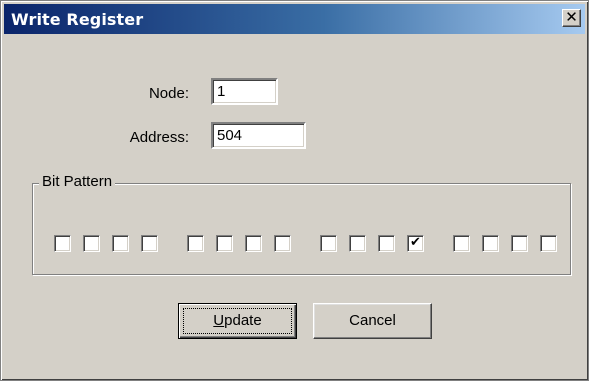 The width and height of the screenshot is (589, 381). What do you see at coordinates (77, 181) in the screenshot?
I see `bit-pattern-label: Bit Pattern` at bounding box center [77, 181].